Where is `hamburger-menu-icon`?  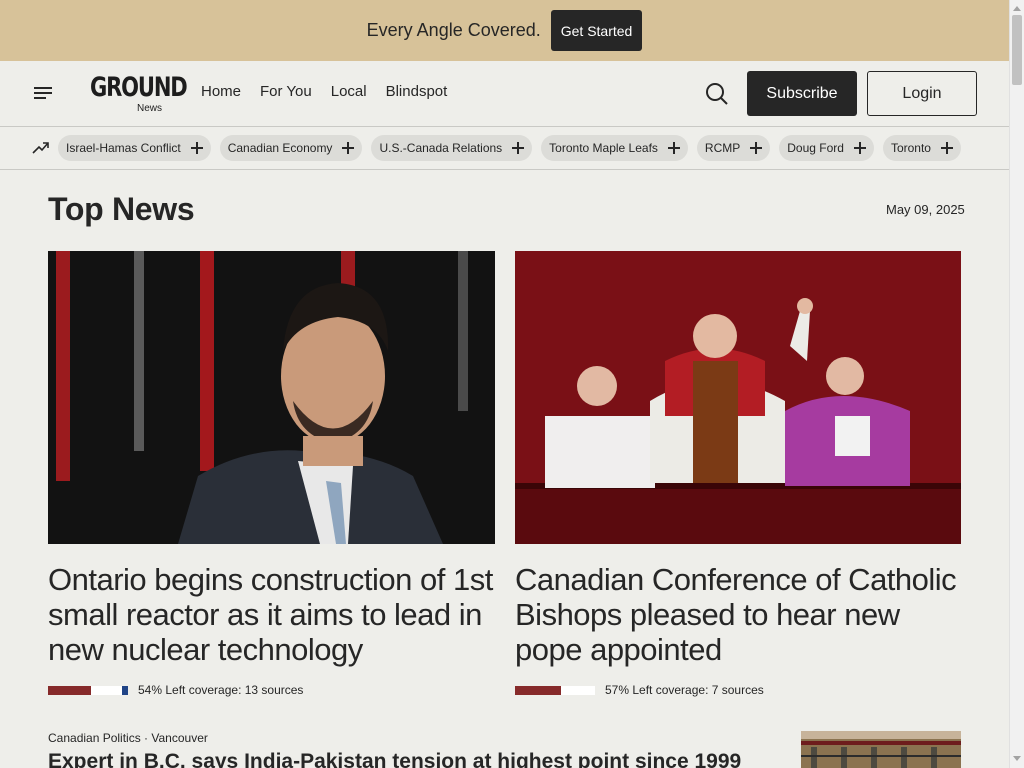
hamburger-menu-icon is located at coordinates (44, 93).